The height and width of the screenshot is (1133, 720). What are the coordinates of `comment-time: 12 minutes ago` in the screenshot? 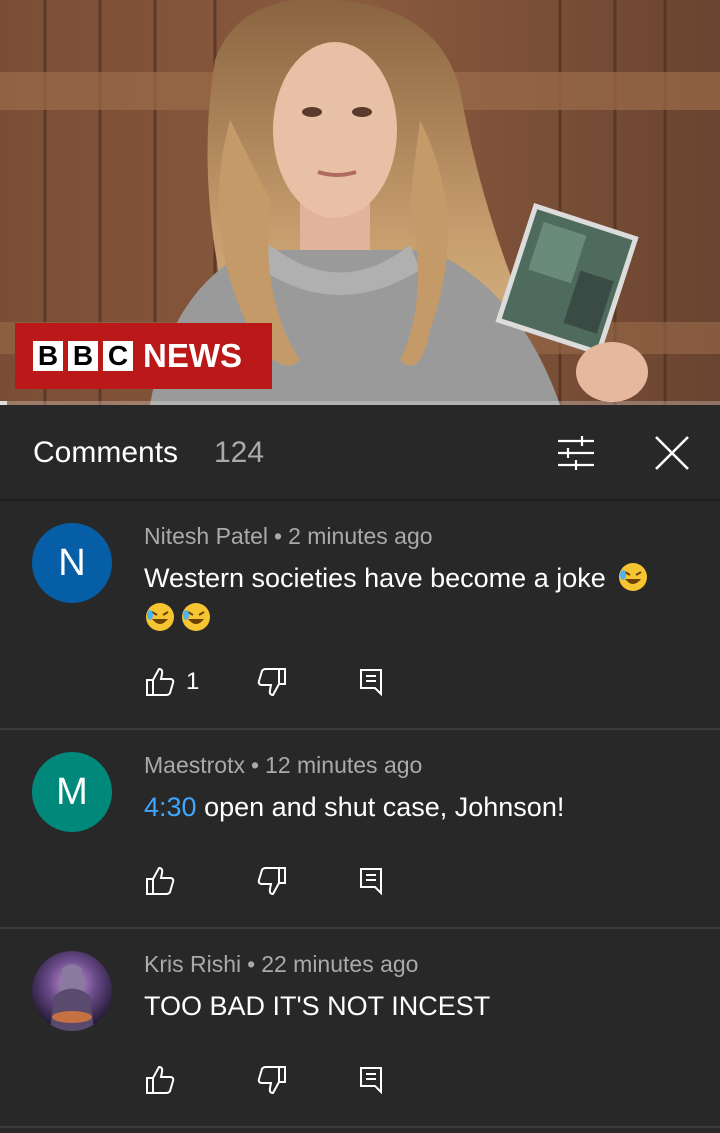 It's located at (343, 765).